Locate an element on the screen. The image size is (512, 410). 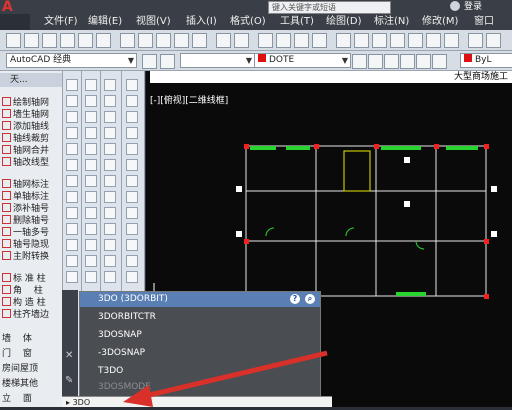
panel-item: 立 面 is located at coordinates (32, 399).